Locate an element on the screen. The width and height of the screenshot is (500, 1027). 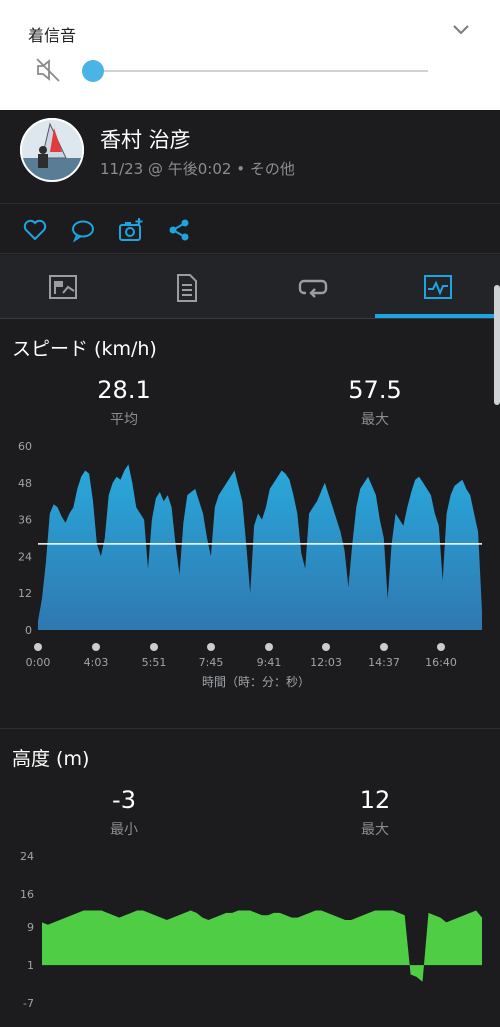
y-tick-label: 1 is located at coordinates (30, 965).